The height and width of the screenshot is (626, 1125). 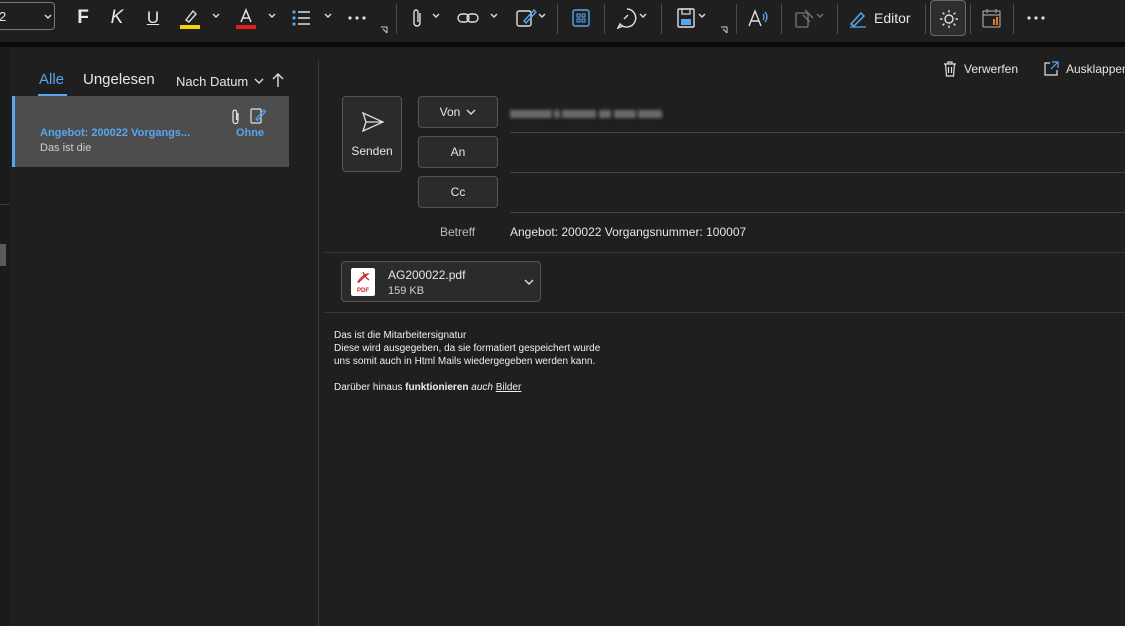 I want to click on sensitivity-button, so click(x=804, y=18).